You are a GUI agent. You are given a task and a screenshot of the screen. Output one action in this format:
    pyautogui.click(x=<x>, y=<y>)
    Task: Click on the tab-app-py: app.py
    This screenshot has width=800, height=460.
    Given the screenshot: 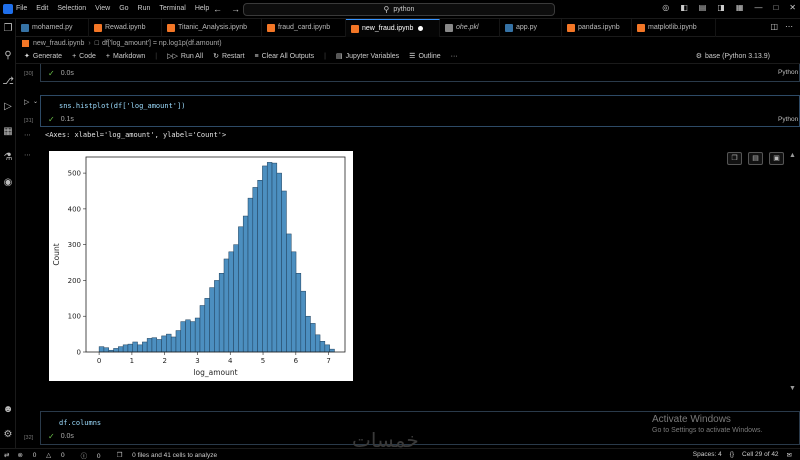 What is the action you would take?
    pyautogui.click(x=531, y=28)
    